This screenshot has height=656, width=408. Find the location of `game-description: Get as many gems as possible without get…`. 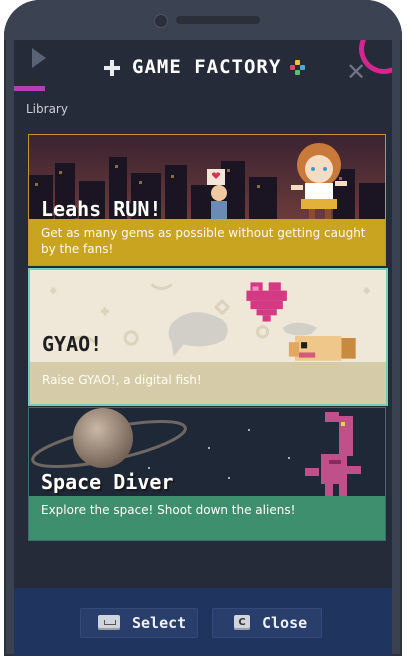

game-description: Get as many gems as possible without get… is located at coordinates (207, 242).